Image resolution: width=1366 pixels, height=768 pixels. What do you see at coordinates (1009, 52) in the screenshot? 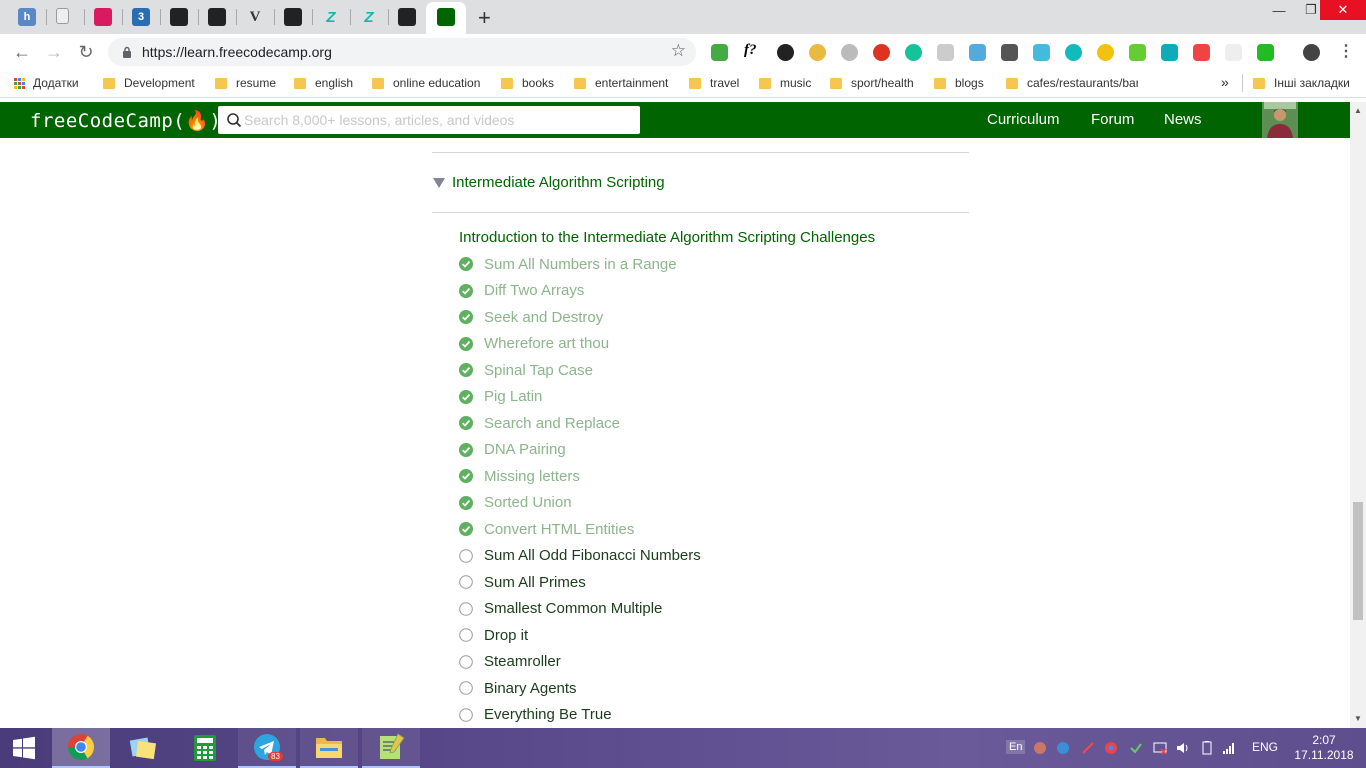
I see `pocket-icon` at bounding box center [1009, 52].